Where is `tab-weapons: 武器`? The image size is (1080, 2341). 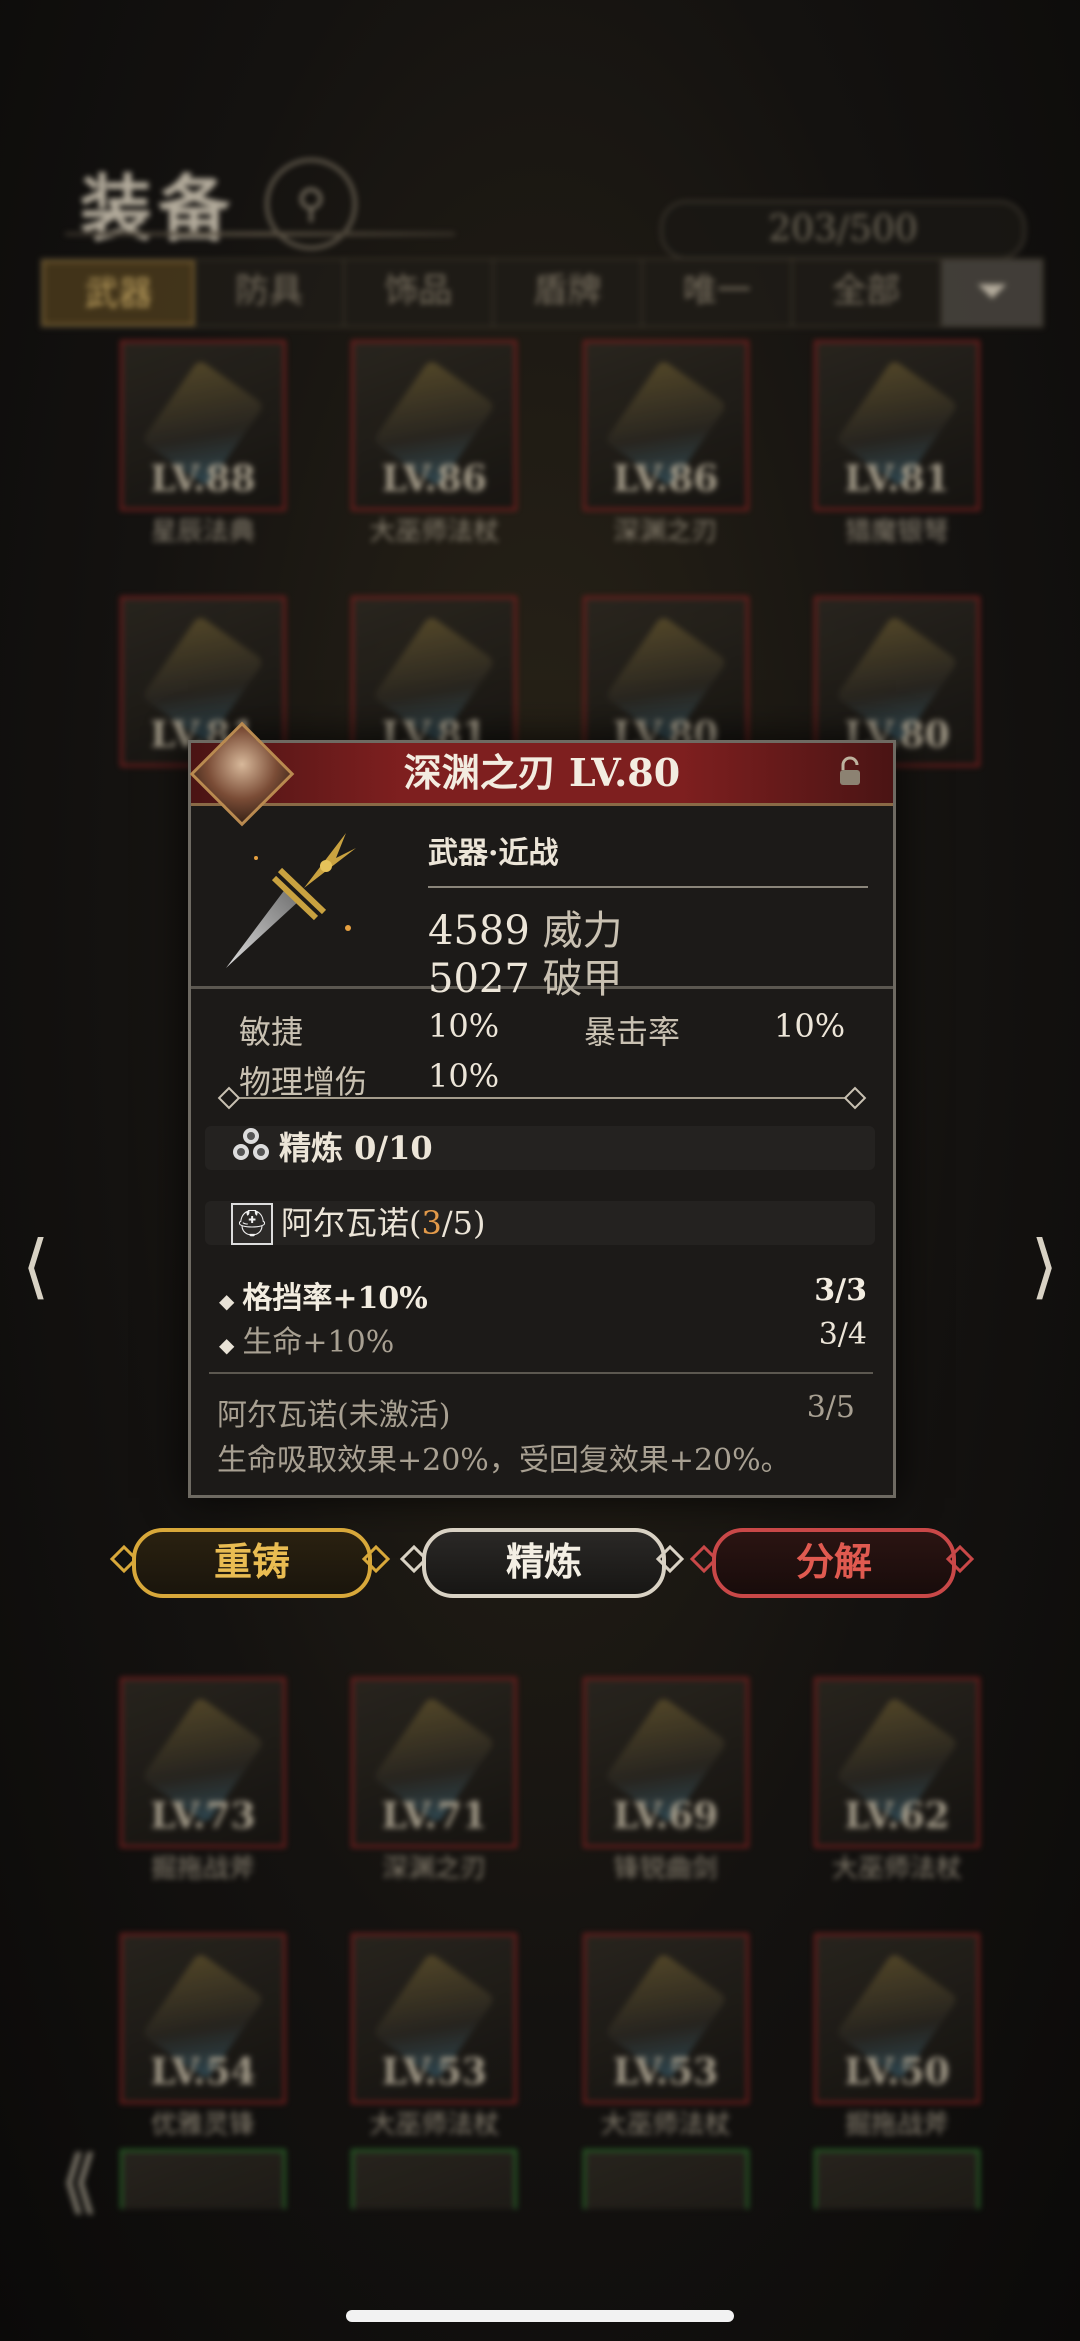
tab-weapons: 武器 is located at coordinates (119, 293).